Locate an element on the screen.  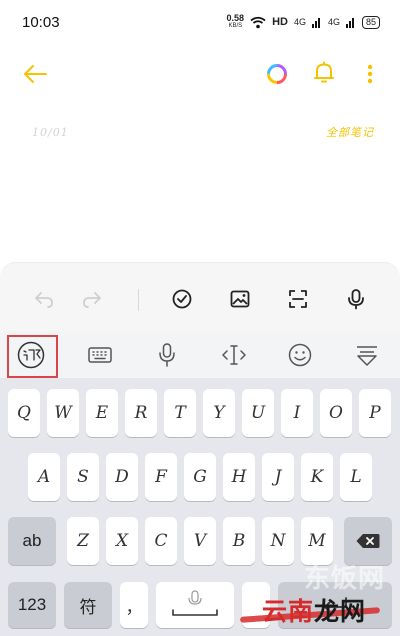
key-v: V is located at coordinates (200, 541).